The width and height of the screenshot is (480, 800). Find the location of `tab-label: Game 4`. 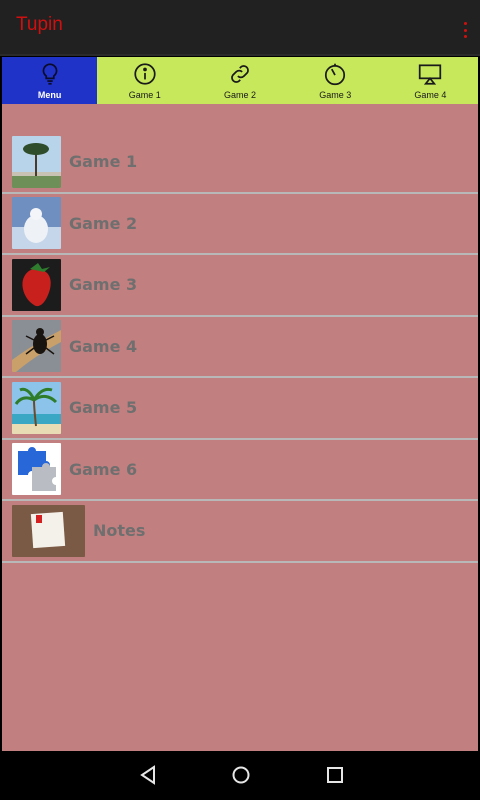

tab-label: Game 4 is located at coordinates (430, 95).